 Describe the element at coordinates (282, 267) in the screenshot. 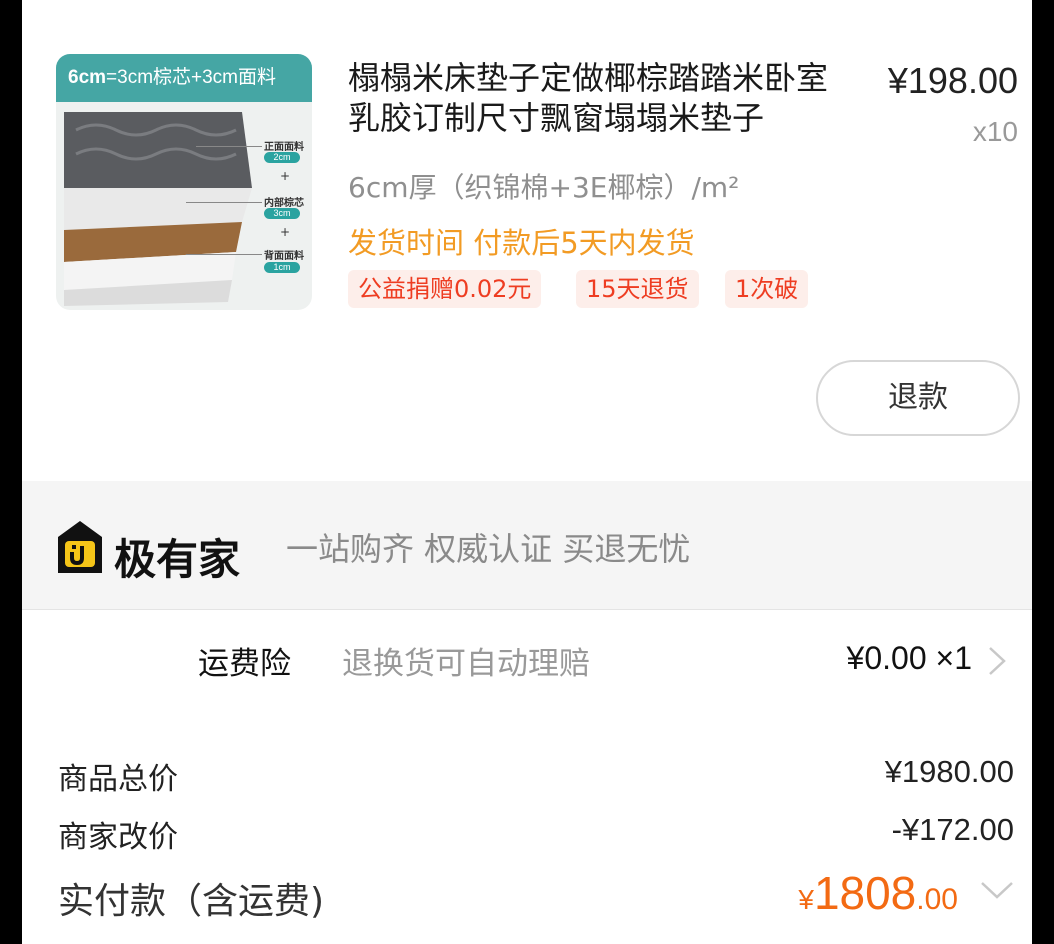

I see `layer-size-bottom: 1cm` at that location.